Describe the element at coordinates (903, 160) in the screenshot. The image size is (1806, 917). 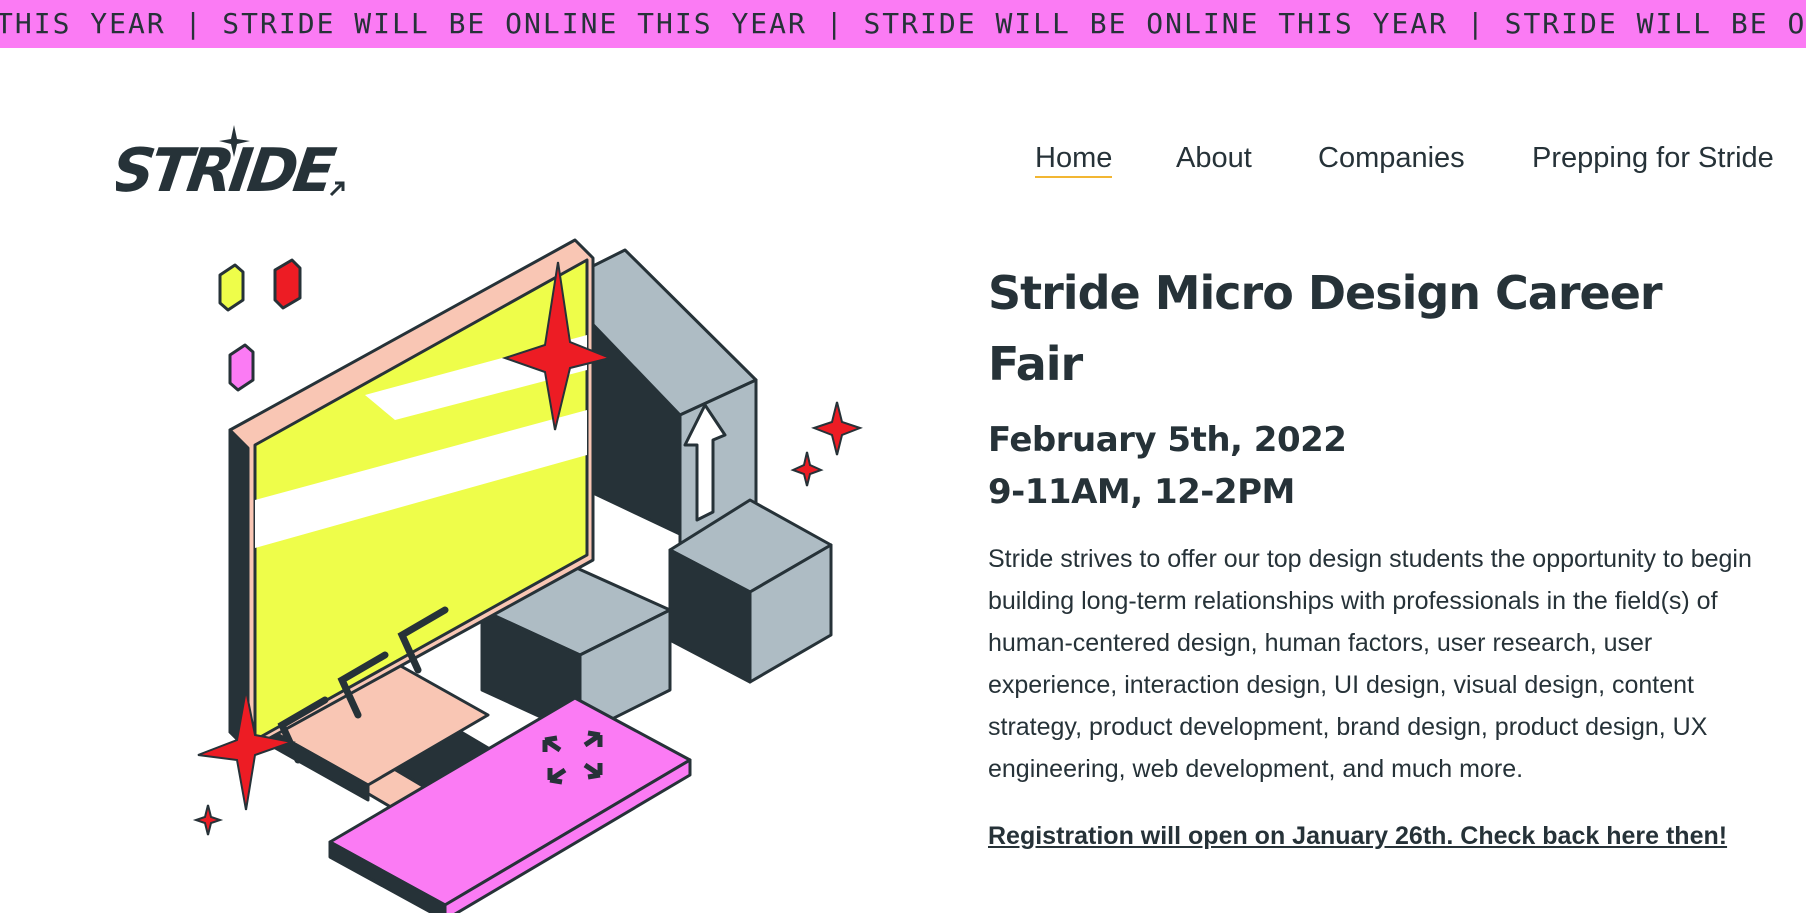
I see `main-nav: Home About Companies Prepping for Stride` at that location.